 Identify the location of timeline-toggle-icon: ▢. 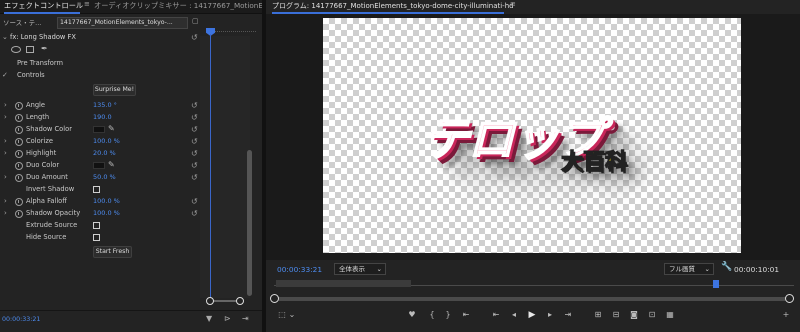
(195, 21).